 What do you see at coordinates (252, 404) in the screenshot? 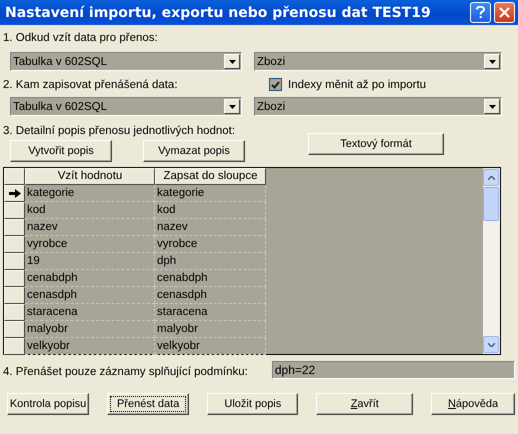
I see `dialog-button: Uložit popis` at bounding box center [252, 404].